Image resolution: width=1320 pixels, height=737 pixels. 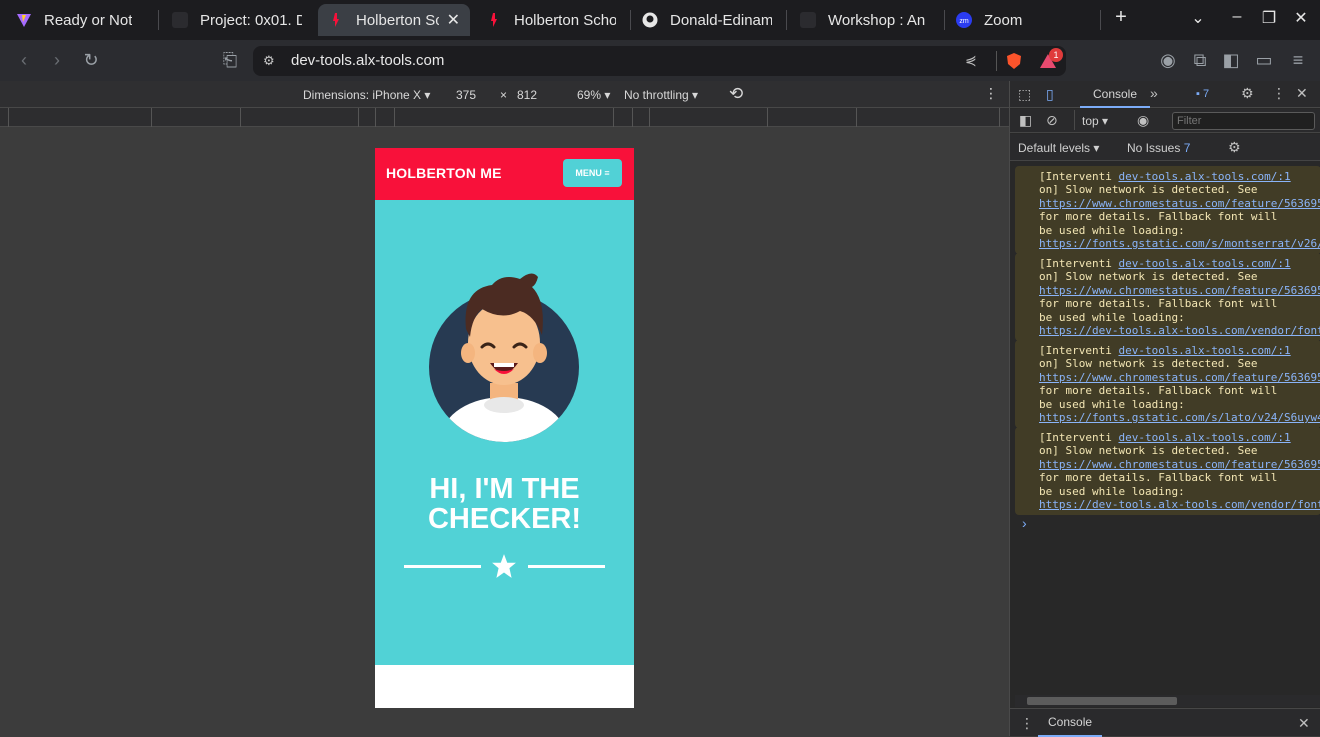 What do you see at coordinates (88, 20) in the screenshot?
I see `tab-title: Ready or Not` at bounding box center [88, 20].